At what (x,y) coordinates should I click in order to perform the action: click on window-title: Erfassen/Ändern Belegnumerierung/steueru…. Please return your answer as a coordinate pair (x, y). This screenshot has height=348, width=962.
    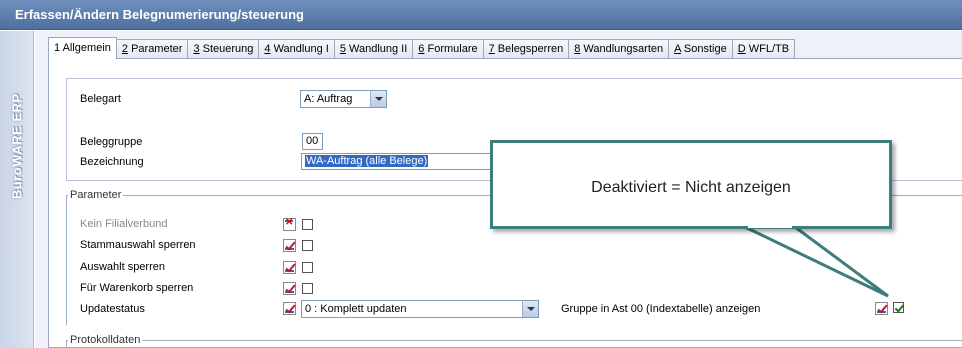
    Looking at the image, I should click on (159, 14).